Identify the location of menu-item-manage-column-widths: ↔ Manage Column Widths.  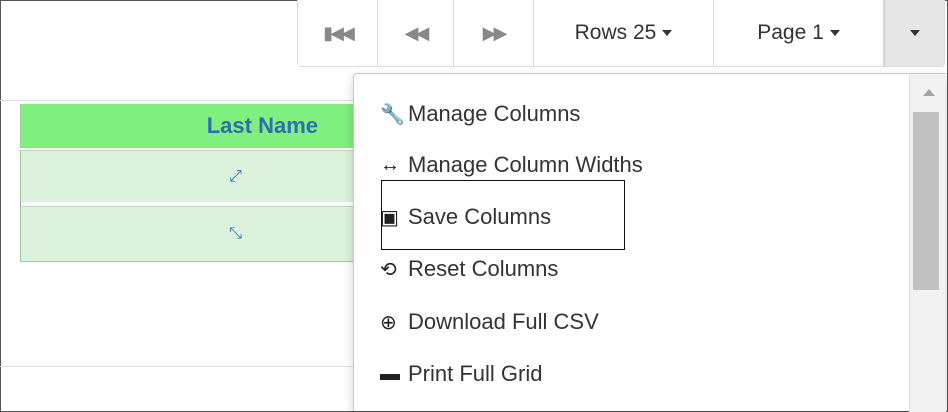
(511, 165).